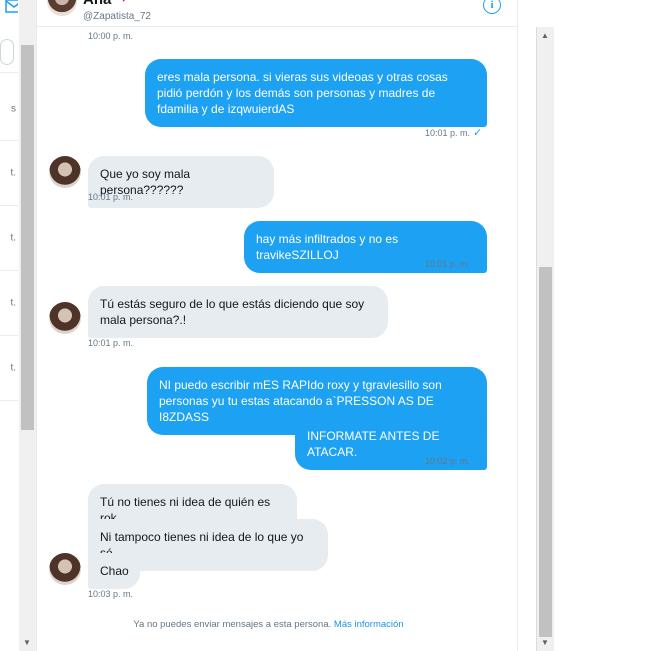  Describe the element at coordinates (111, 594) in the screenshot. I see `message-timestamp: 10:03 p. m.` at that location.